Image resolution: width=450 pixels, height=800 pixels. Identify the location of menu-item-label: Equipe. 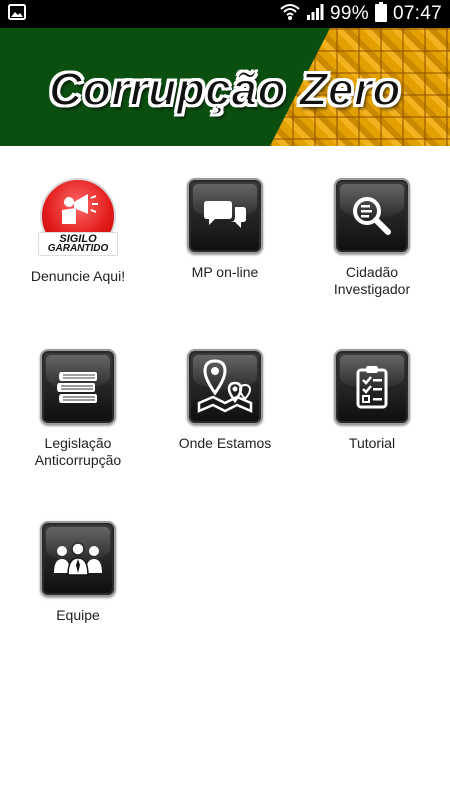
(78, 615).